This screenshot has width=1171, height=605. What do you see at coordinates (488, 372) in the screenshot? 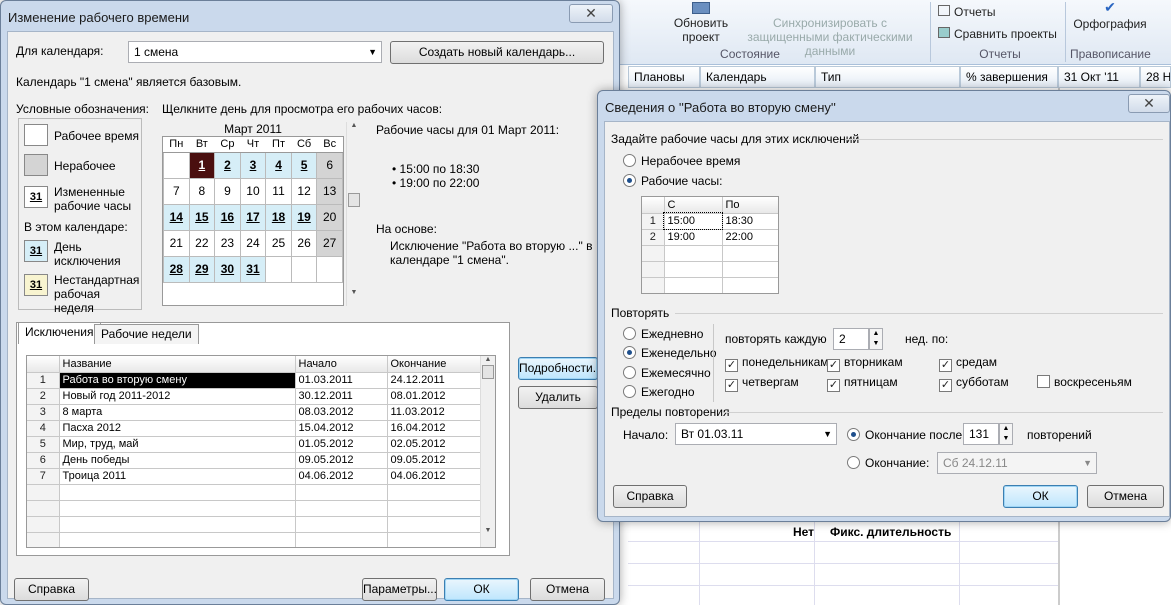
I see `scroll-thumb` at bounding box center [488, 372].